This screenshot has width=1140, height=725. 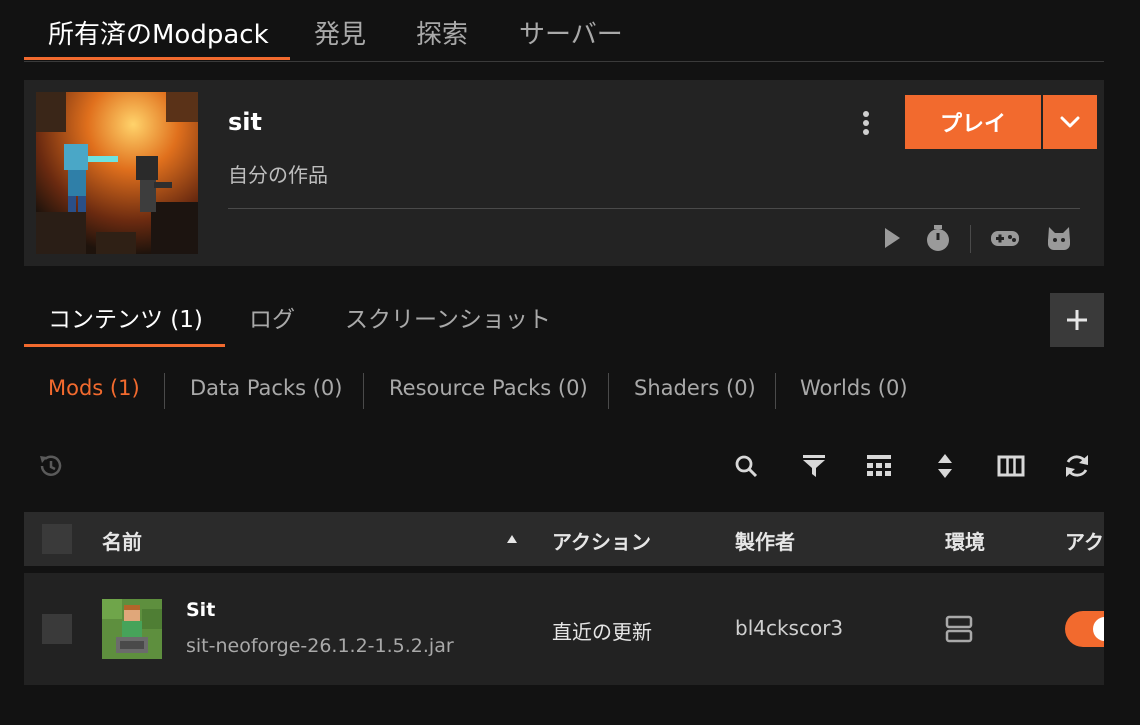 I want to click on refresh-icon, so click(x=1077, y=466).